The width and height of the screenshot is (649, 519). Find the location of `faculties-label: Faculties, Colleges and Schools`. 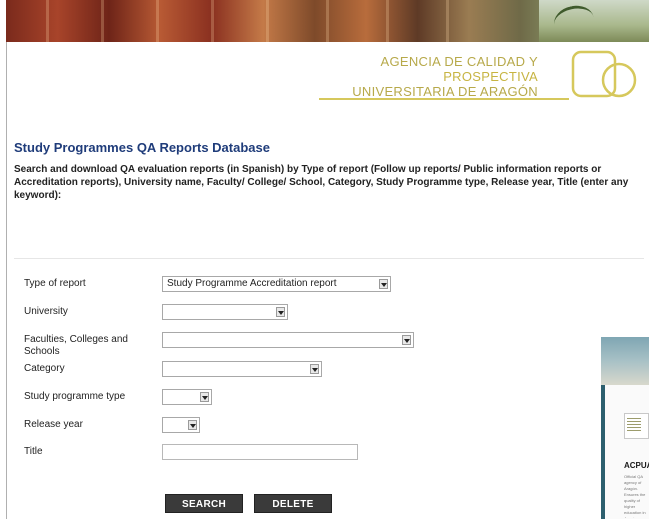

faculties-label: Faculties, Colleges and Schools is located at coordinates (76, 346).